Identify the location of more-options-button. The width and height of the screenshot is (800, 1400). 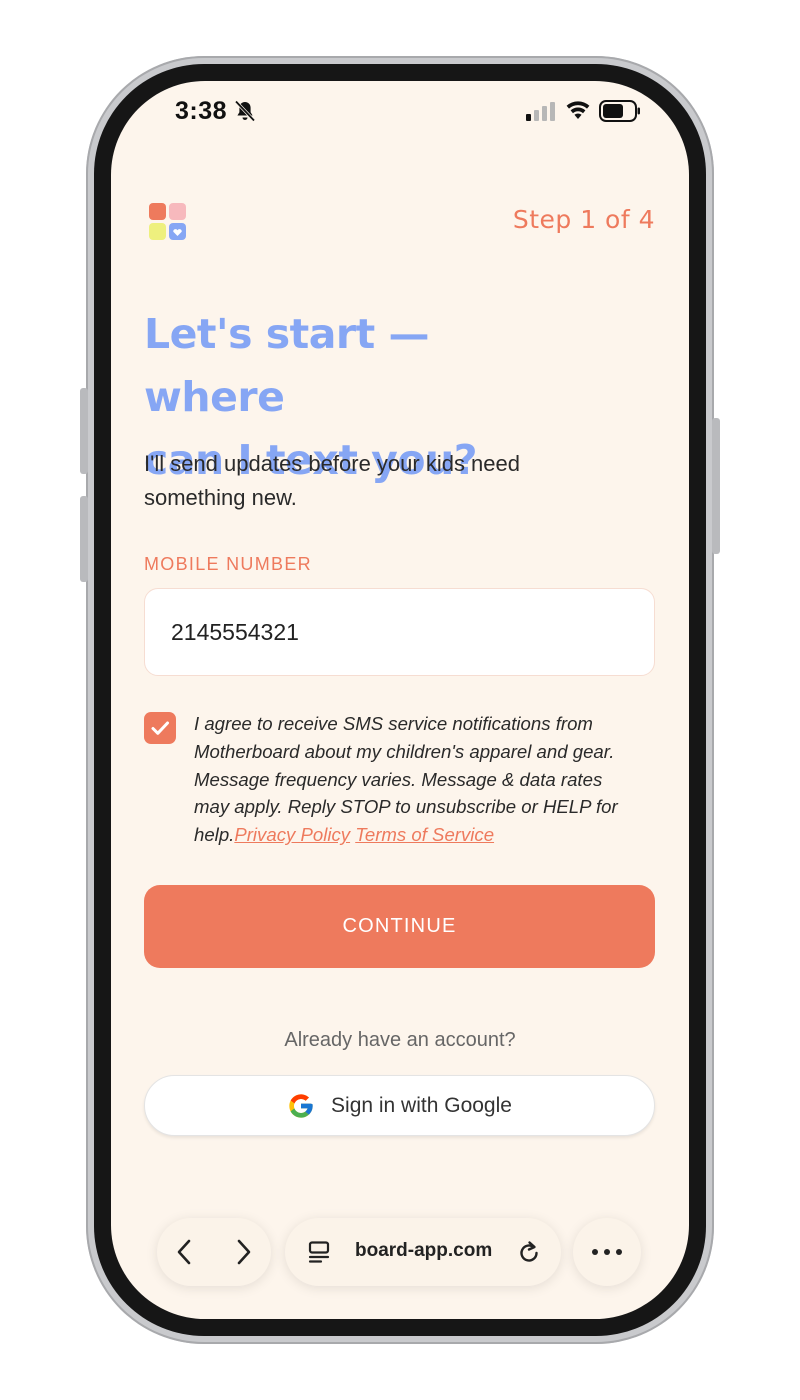
(607, 1252).